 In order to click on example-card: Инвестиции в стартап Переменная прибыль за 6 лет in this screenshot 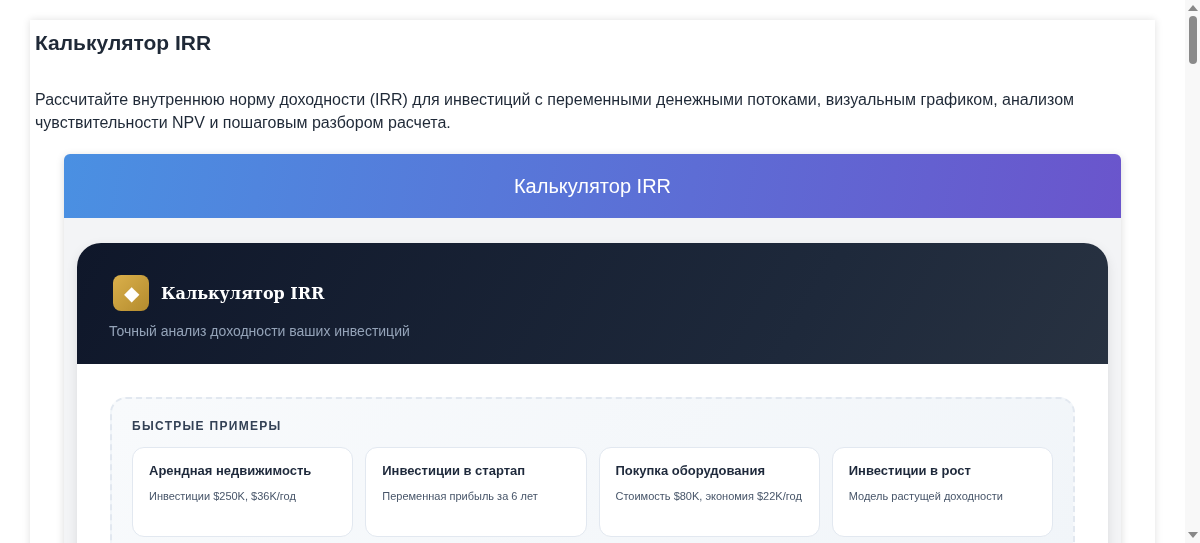, I will do `click(476, 492)`.